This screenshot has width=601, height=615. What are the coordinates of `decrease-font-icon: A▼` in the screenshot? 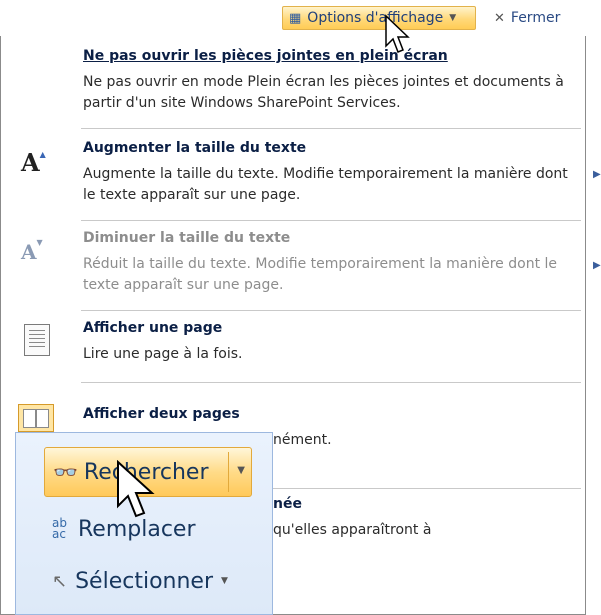 It's located at (32, 250).